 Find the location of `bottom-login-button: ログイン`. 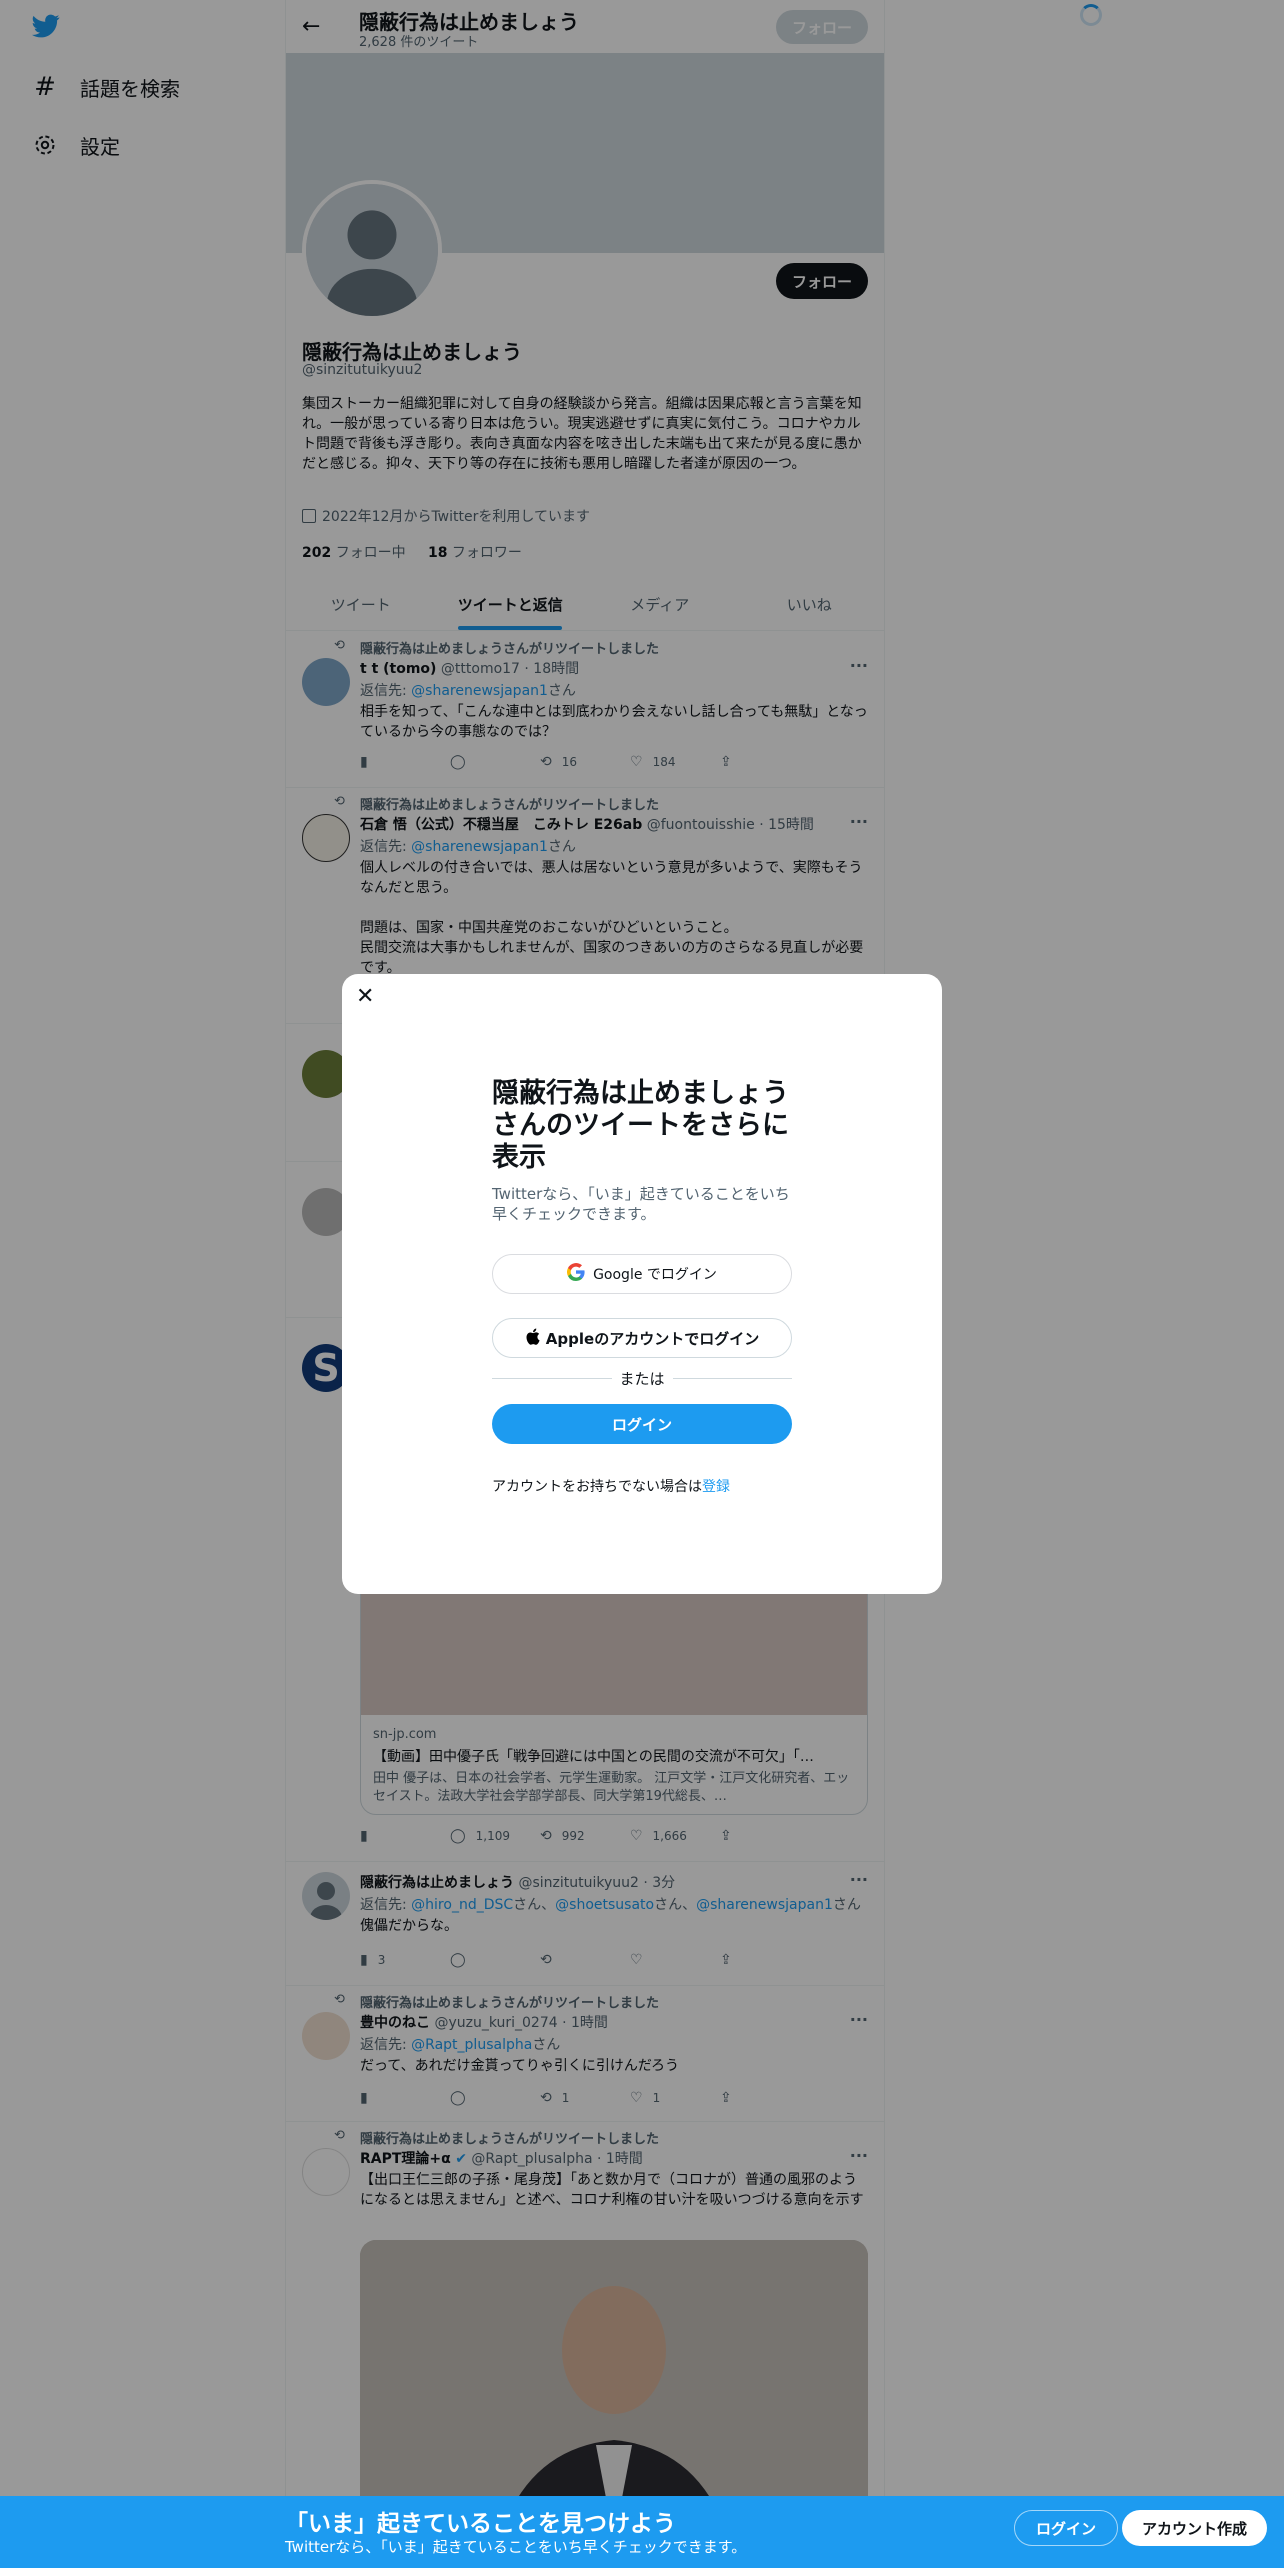

bottom-login-button: ログイン is located at coordinates (1066, 2528).